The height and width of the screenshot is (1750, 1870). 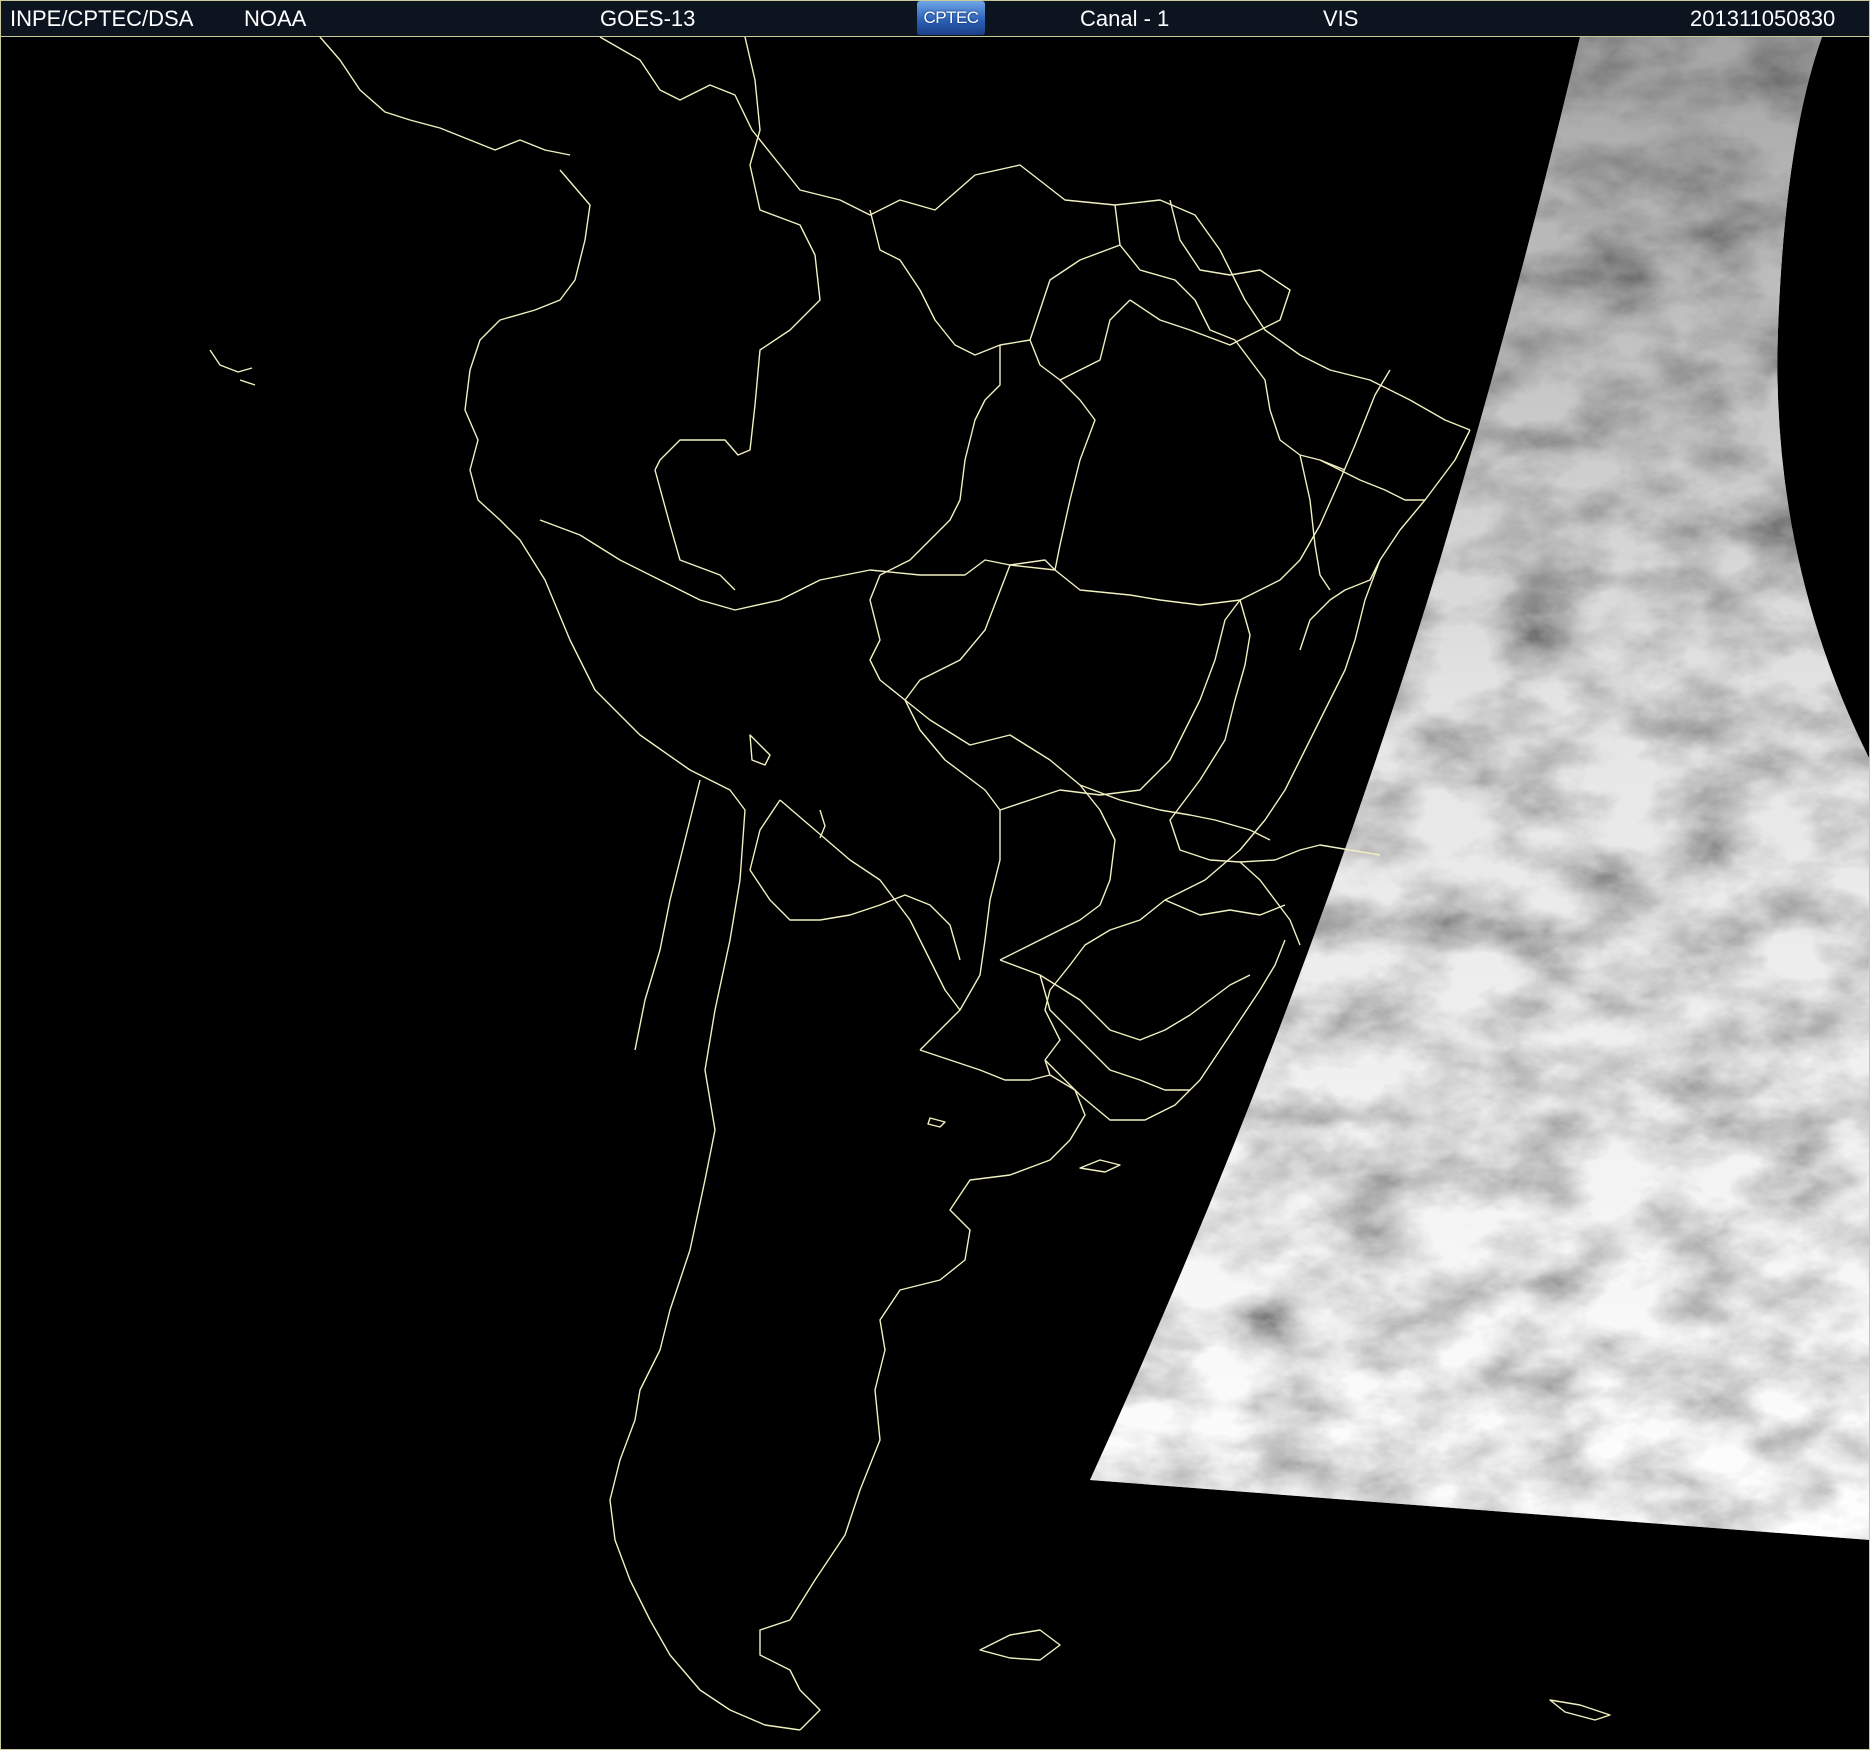 I want to click on timestamp-label: 201311050830, so click(x=1763, y=18).